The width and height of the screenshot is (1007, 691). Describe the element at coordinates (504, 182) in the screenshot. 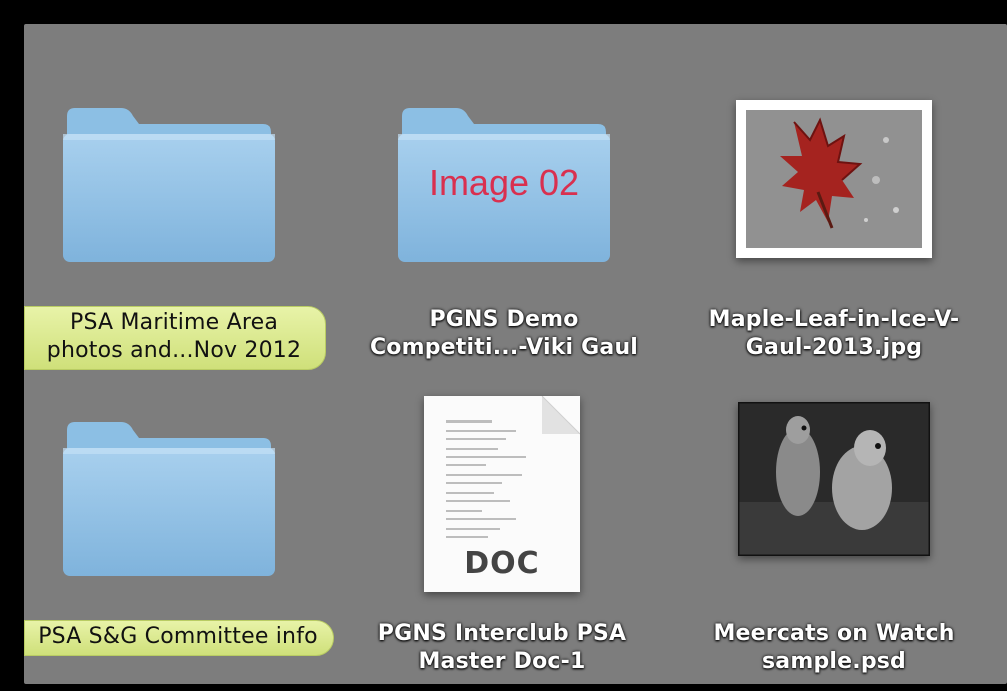

I see `folder-overlay-text: Image 02` at that location.